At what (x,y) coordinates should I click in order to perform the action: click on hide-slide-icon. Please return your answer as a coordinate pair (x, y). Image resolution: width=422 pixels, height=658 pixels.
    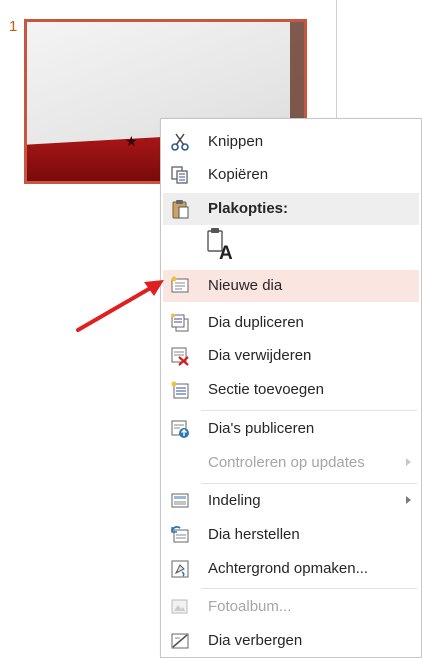
    Looking at the image, I should click on (180, 641).